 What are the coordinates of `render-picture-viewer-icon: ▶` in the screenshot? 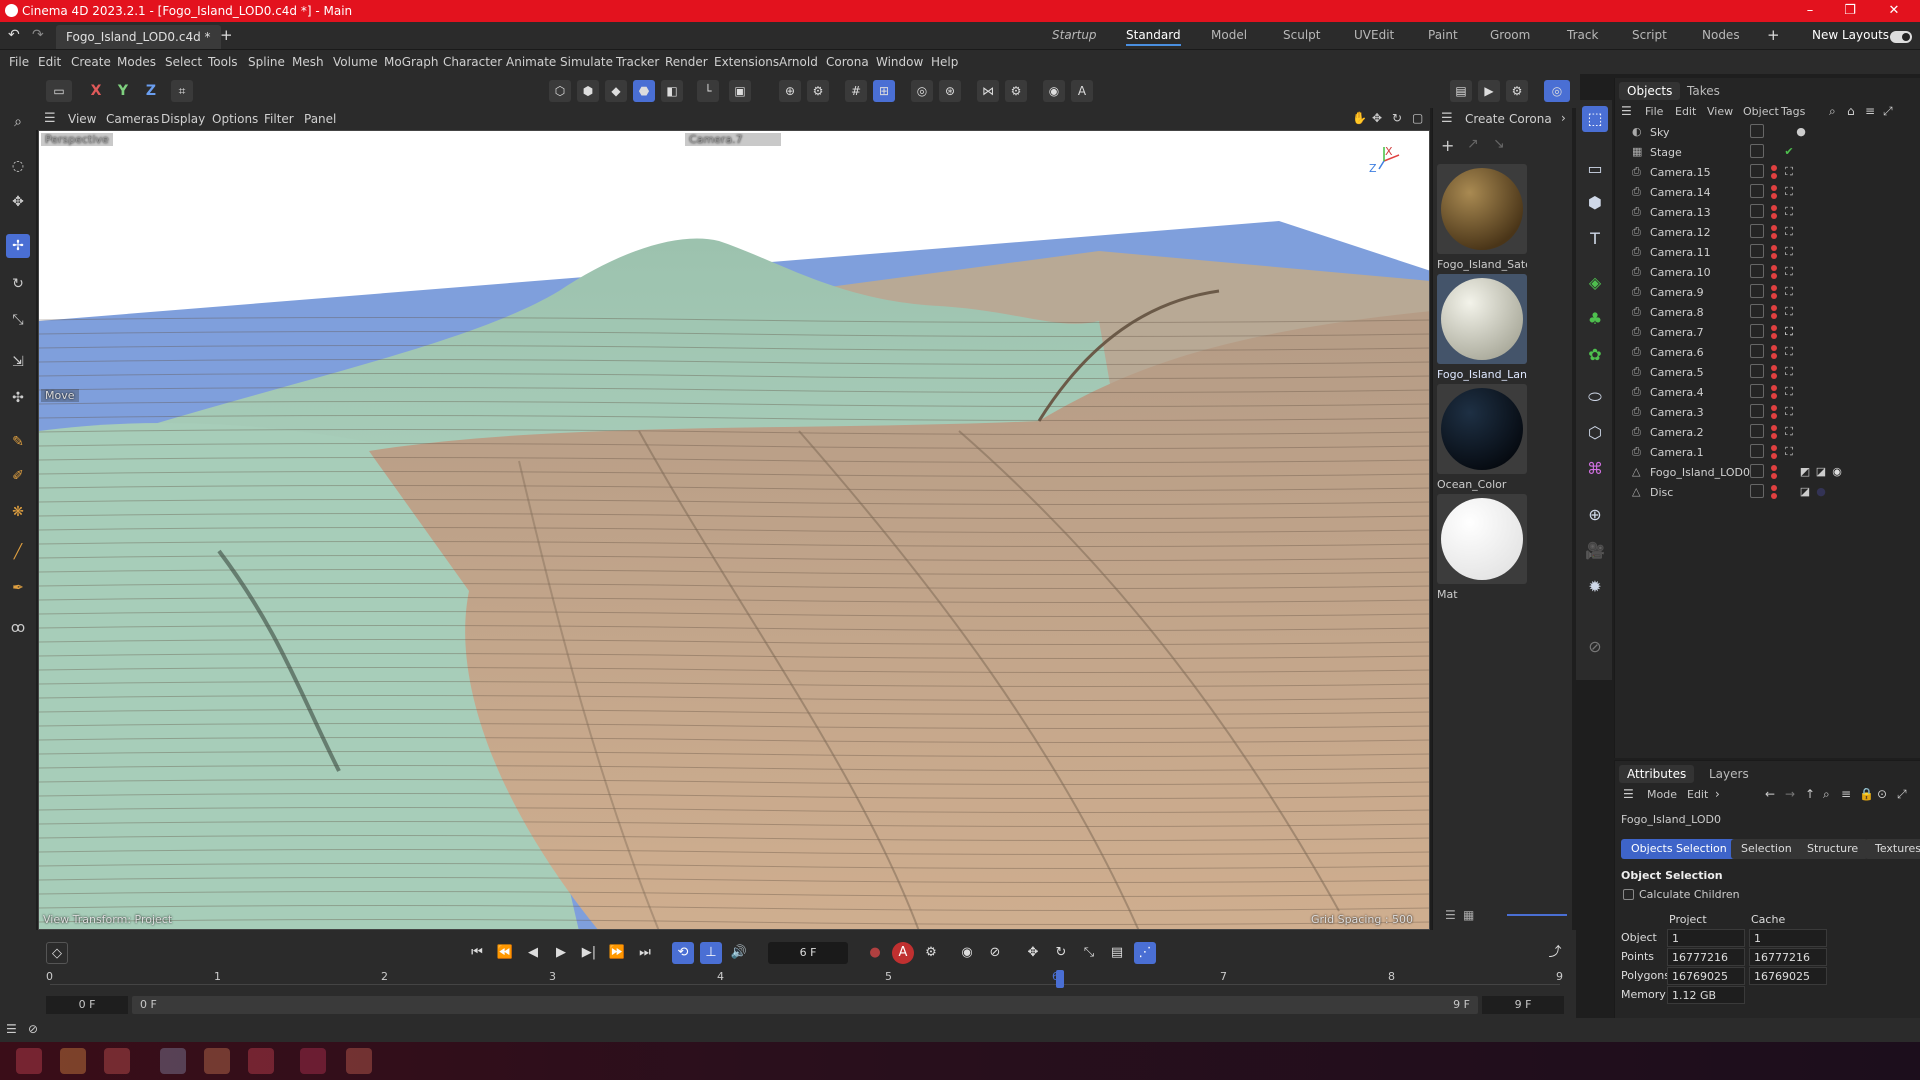 It's located at (1489, 91).